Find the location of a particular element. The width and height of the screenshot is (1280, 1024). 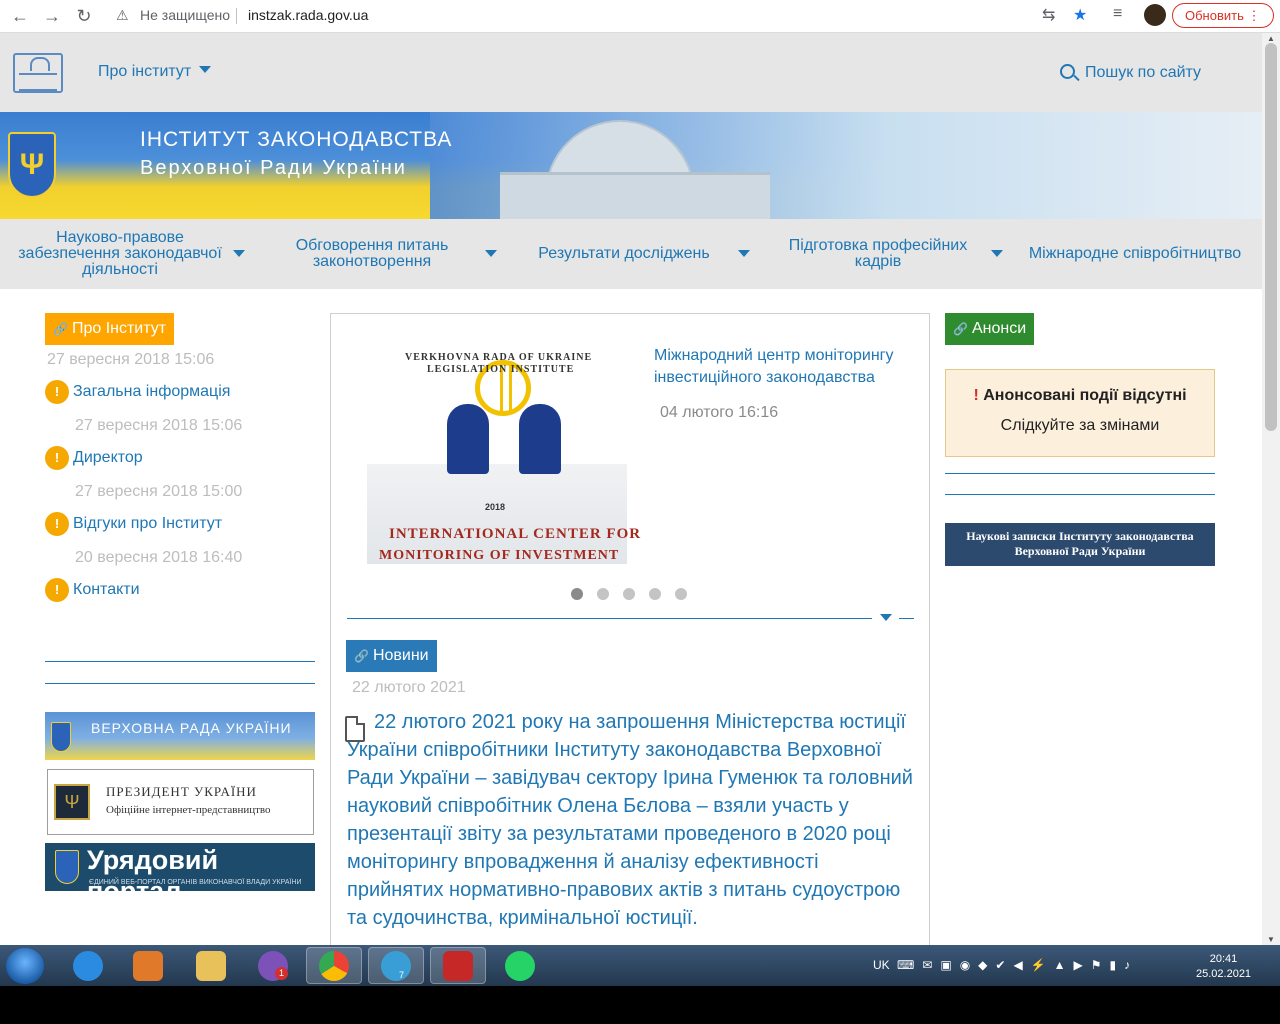

media-player-taskbar-icon is located at coordinates (148, 965).